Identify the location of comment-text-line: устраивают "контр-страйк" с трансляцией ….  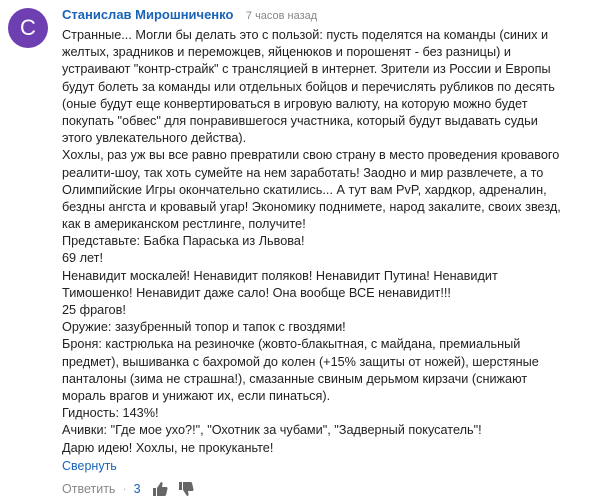
(306, 69).